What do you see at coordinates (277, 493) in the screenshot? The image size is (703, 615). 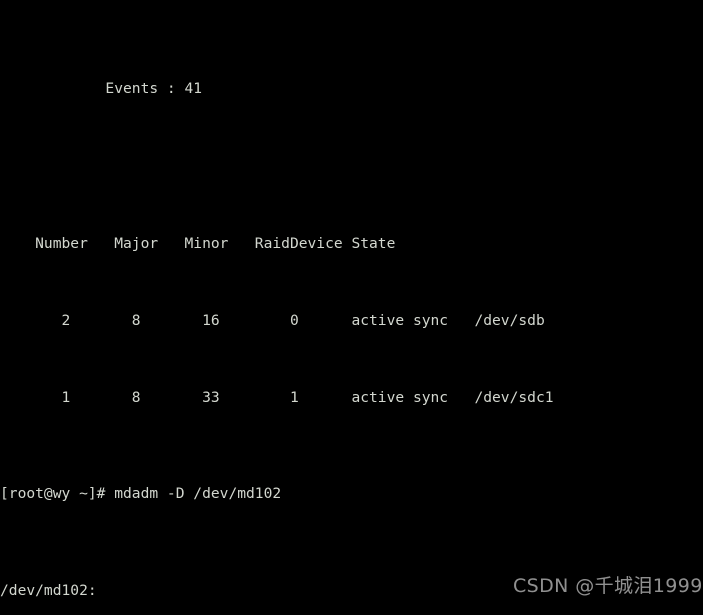 I see `command-prompt-line: [root@wy ~]# mdadm -D /dev/md102` at bounding box center [277, 493].